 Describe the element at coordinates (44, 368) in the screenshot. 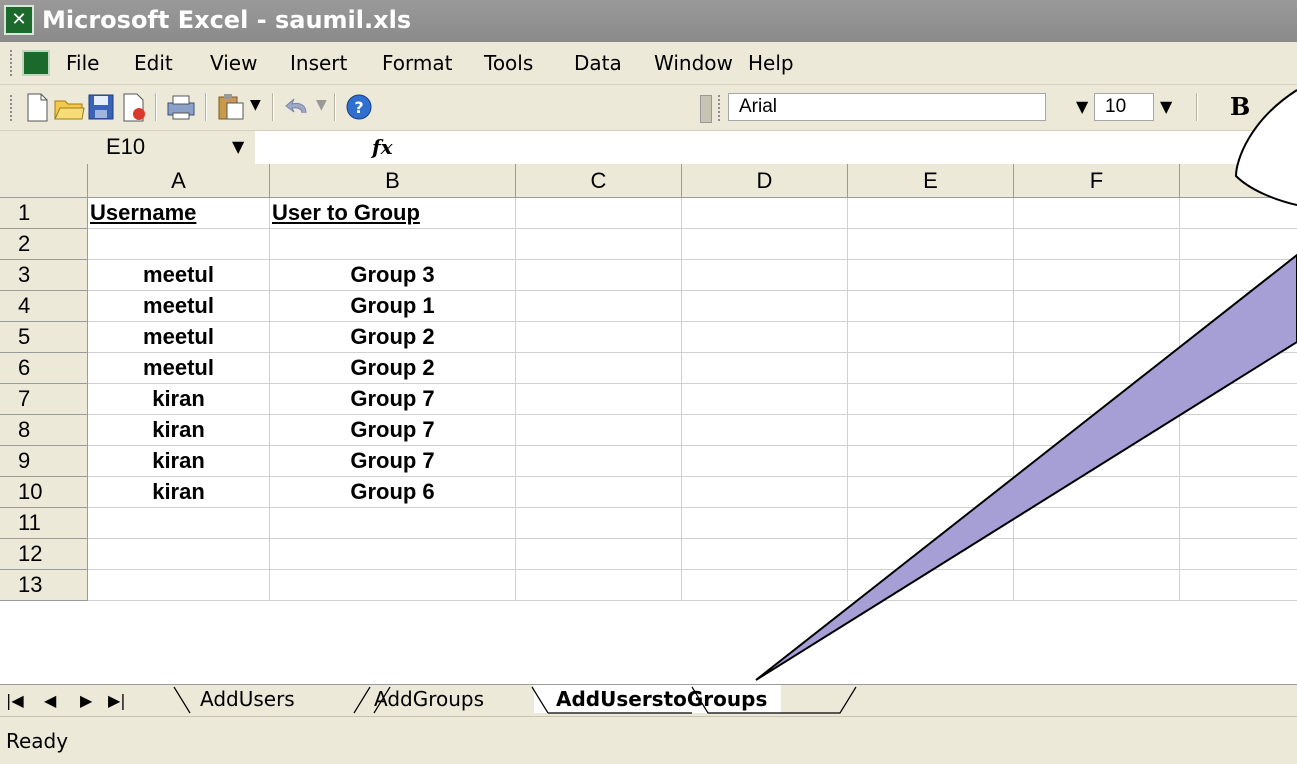

I see `row-header-6: 6` at that location.